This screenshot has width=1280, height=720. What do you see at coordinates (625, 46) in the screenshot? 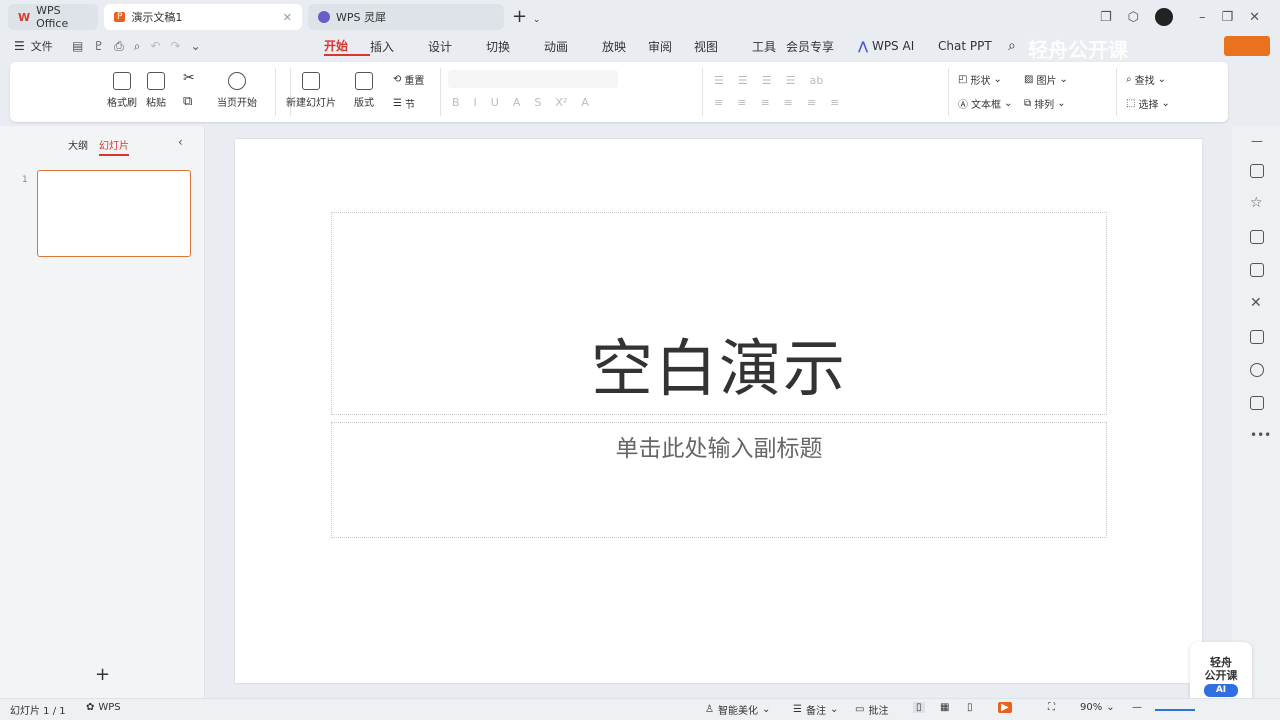
I see `tab-slideshow: 放映` at bounding box center [625, 46].